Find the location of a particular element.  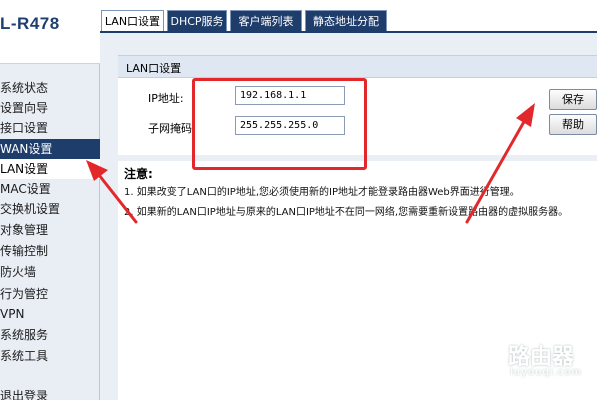

panel-header: LAN口设置 is located at coordinates (357, 67).